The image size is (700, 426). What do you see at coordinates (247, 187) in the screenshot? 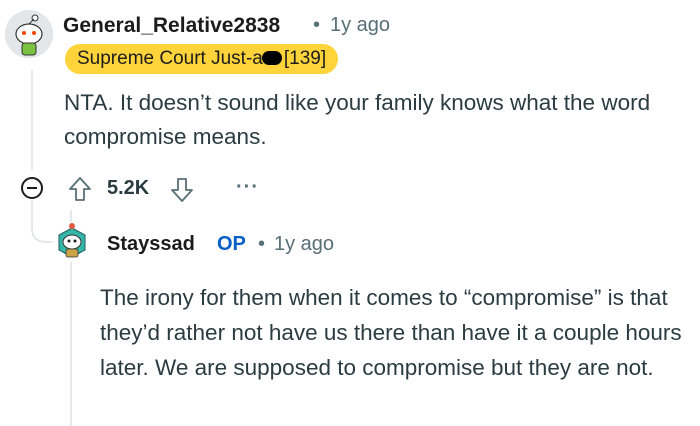
I see `more-options-button: ···` at bounding box center [247, 187].